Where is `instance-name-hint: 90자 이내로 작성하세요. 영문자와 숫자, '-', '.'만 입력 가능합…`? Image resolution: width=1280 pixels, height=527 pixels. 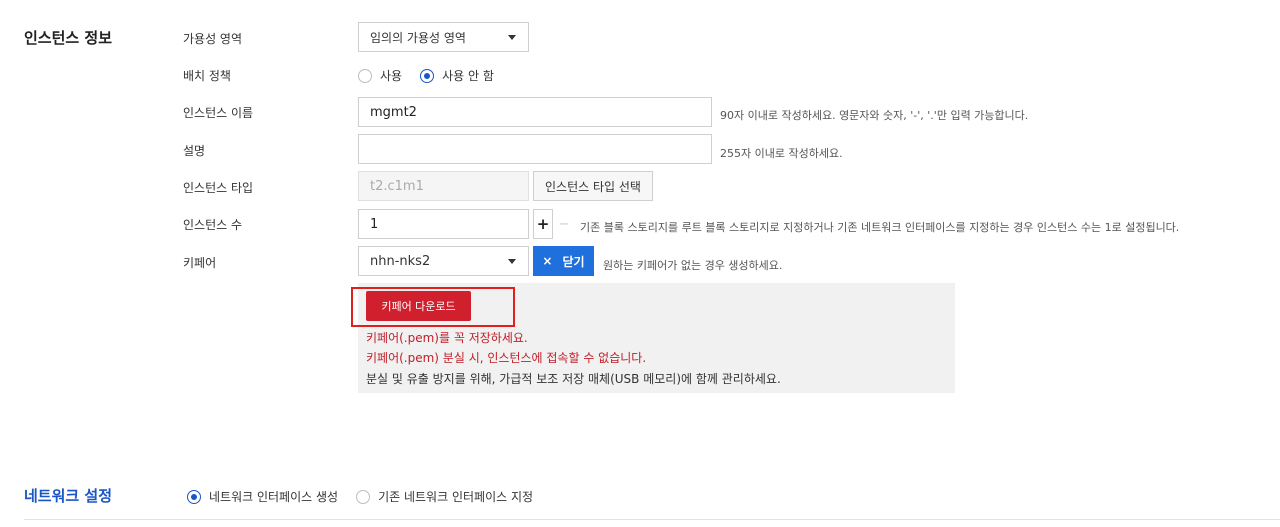
instance-name-hint: 90자 이내로 작성하세요. 영문자와 숫자, '-', '.'만 입력 가능합… is located at coordinates (874, 115).